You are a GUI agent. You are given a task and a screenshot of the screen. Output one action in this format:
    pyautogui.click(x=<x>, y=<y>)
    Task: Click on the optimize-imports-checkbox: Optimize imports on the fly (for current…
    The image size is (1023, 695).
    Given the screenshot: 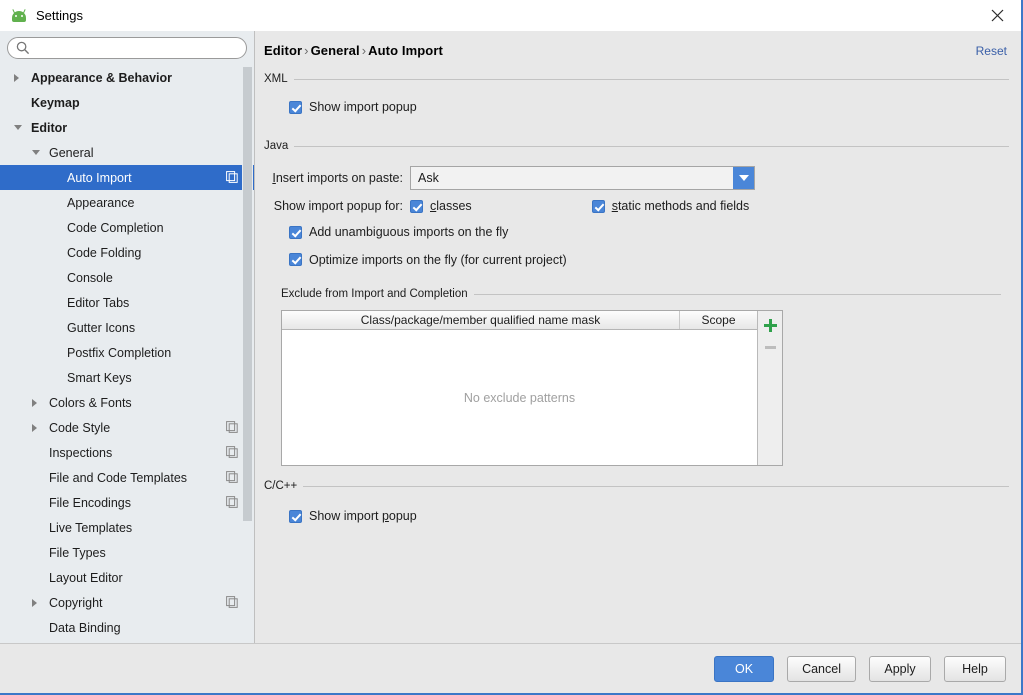 What is the action you would take?
    pyautogui.click(x=428, y=260)
    